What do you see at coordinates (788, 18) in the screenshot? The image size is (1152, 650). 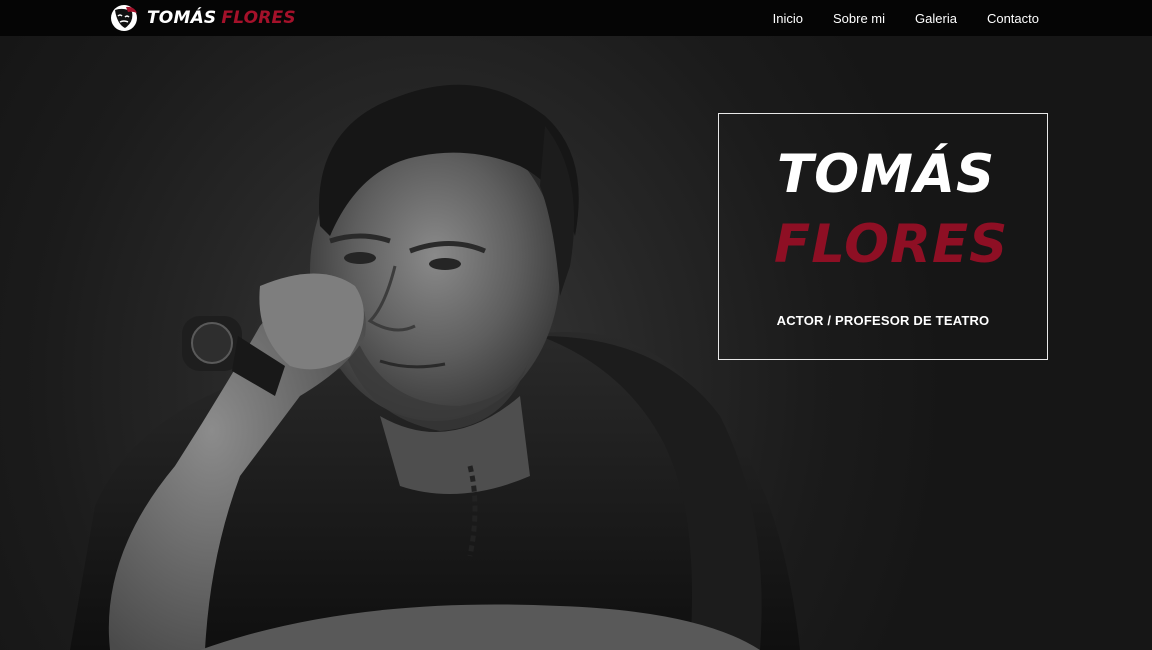 I see `nav-link-inicio: Inicio` at bounding box center [788, 18].